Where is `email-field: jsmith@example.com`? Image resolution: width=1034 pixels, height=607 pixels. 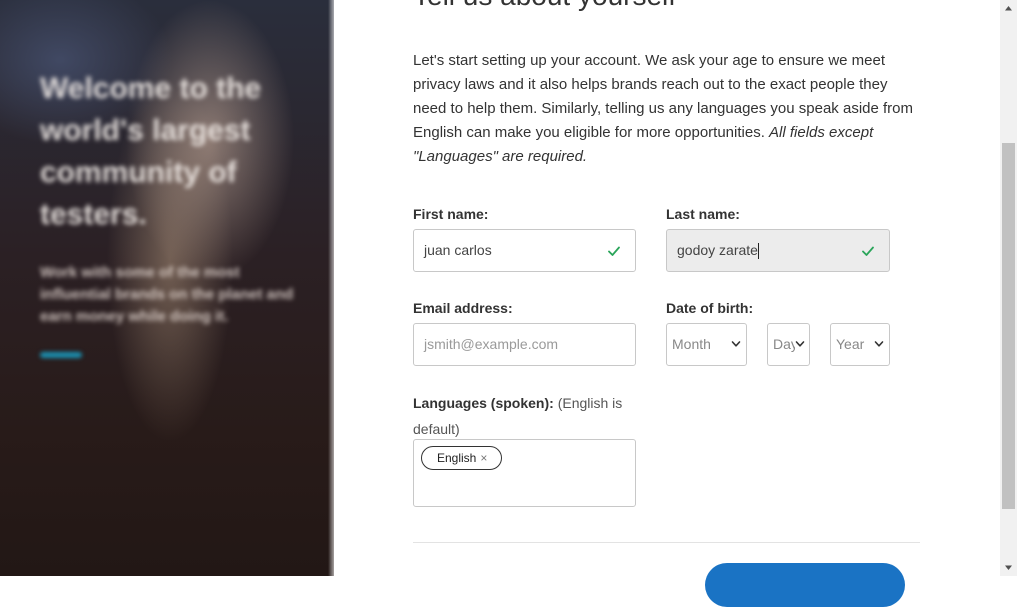 email-field: jsmith@example.com is located at coordinates (524, 344).